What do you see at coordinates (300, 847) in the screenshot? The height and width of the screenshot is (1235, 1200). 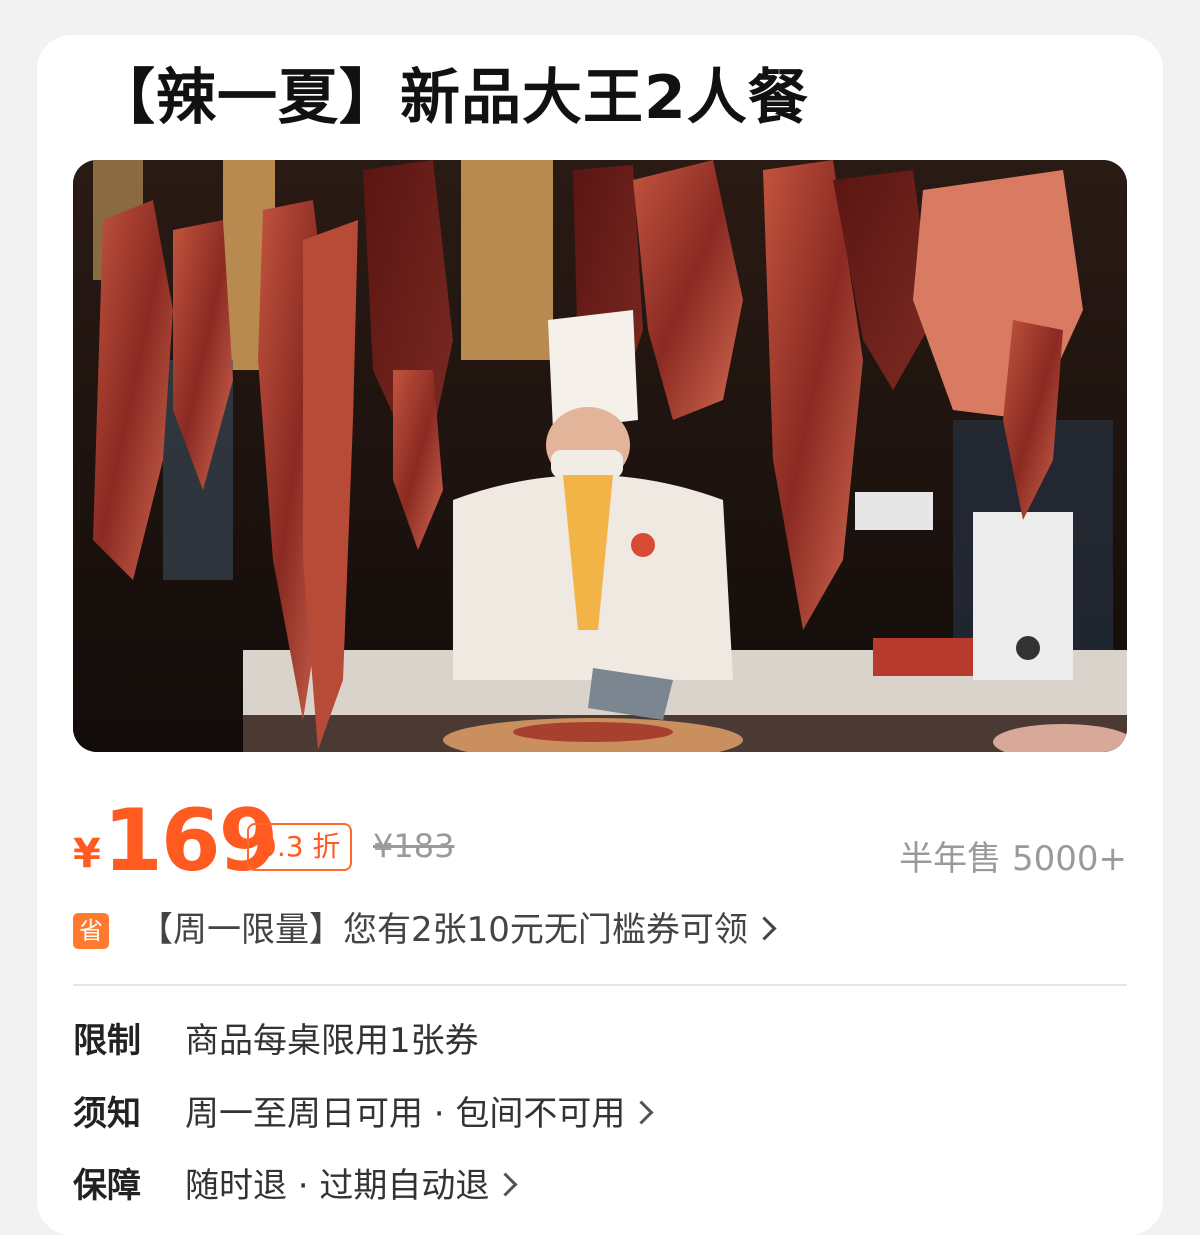 I see `discount-badge: 9.3 折` at bounding box center [300, 847].